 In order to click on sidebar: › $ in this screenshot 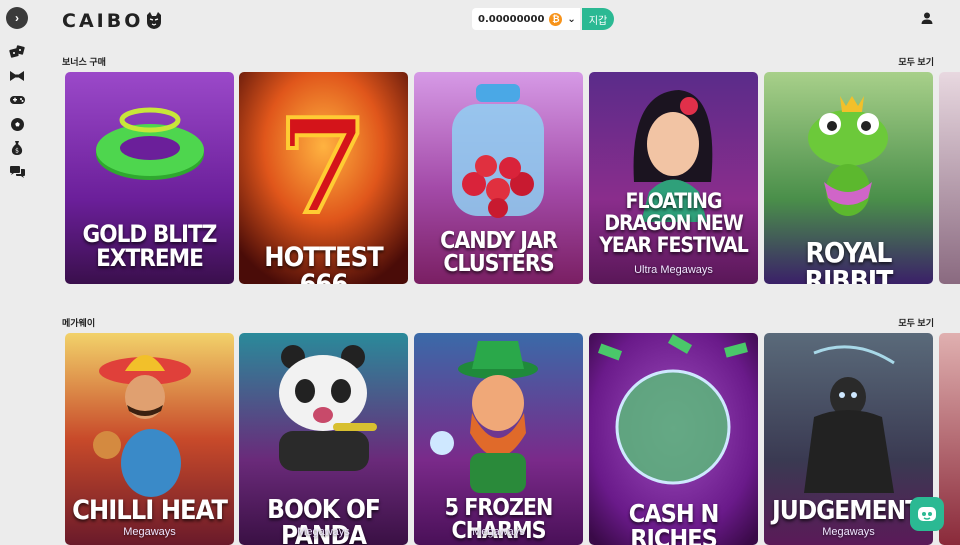, I will do `click(17, 272)`.